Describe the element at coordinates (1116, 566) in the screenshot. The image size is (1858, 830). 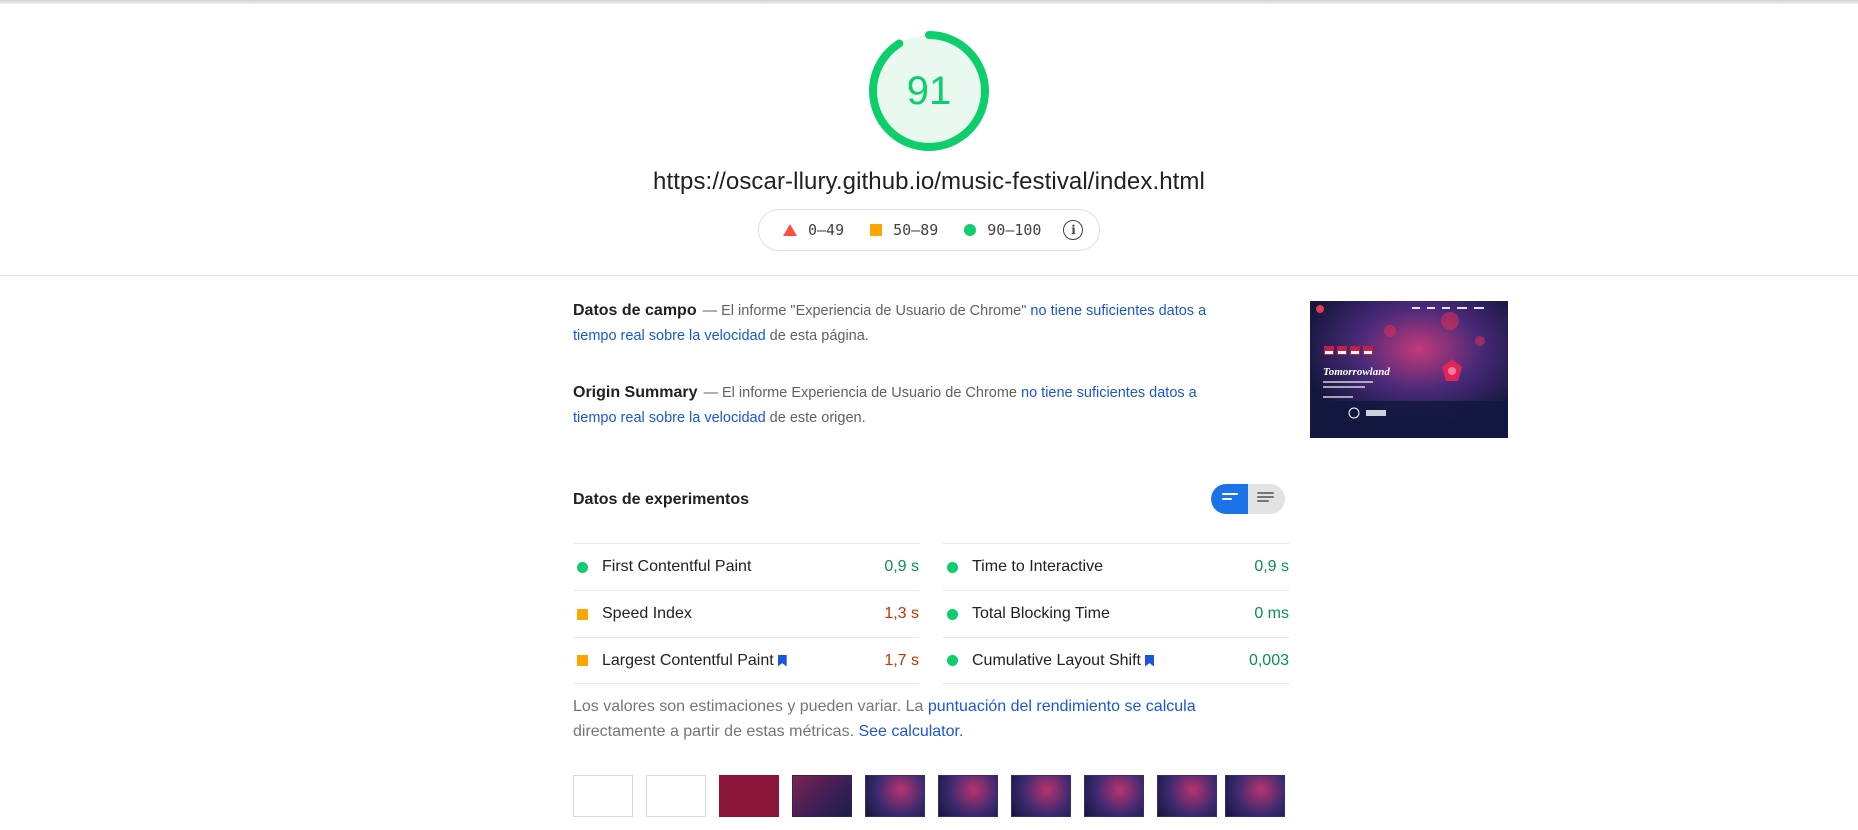
I see `metric-time-to-interactive: Time to Interactive 0,9 s` at that location.